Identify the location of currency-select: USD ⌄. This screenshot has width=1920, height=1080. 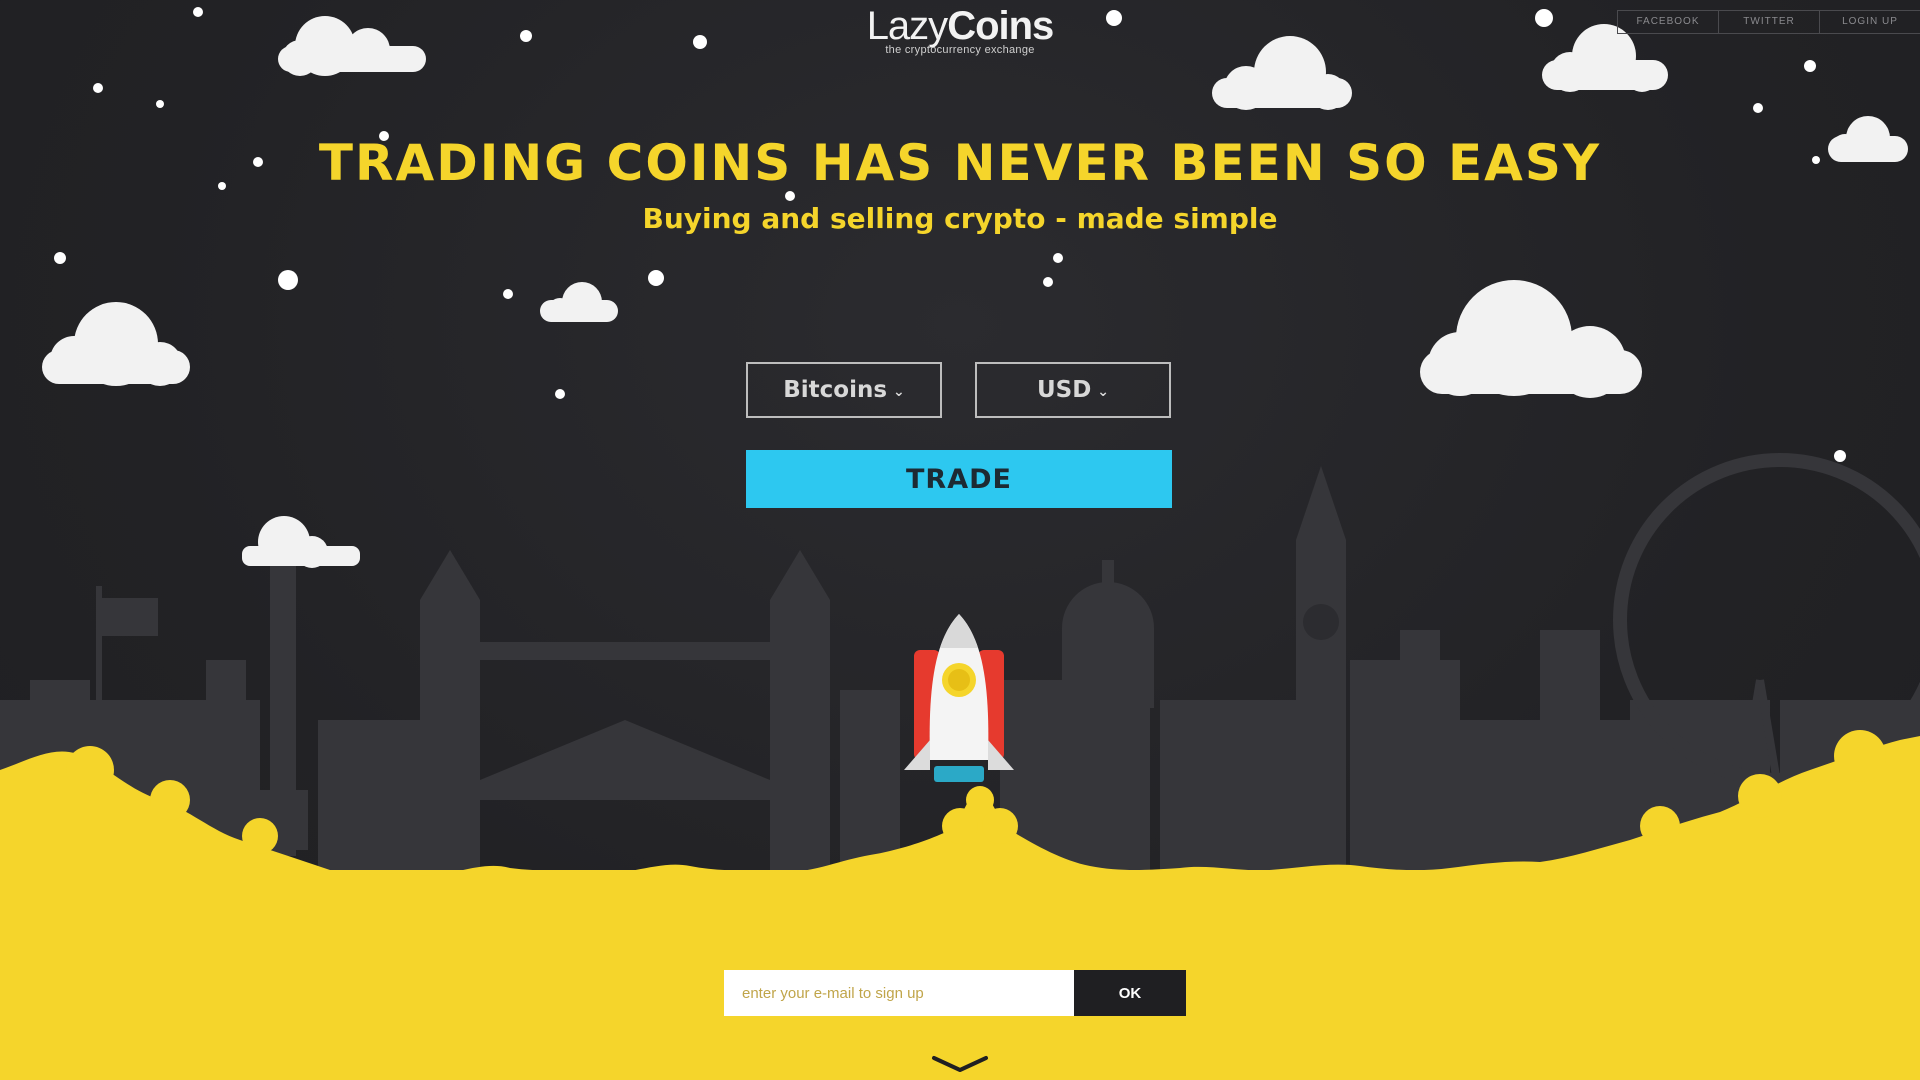
(1073, 390).